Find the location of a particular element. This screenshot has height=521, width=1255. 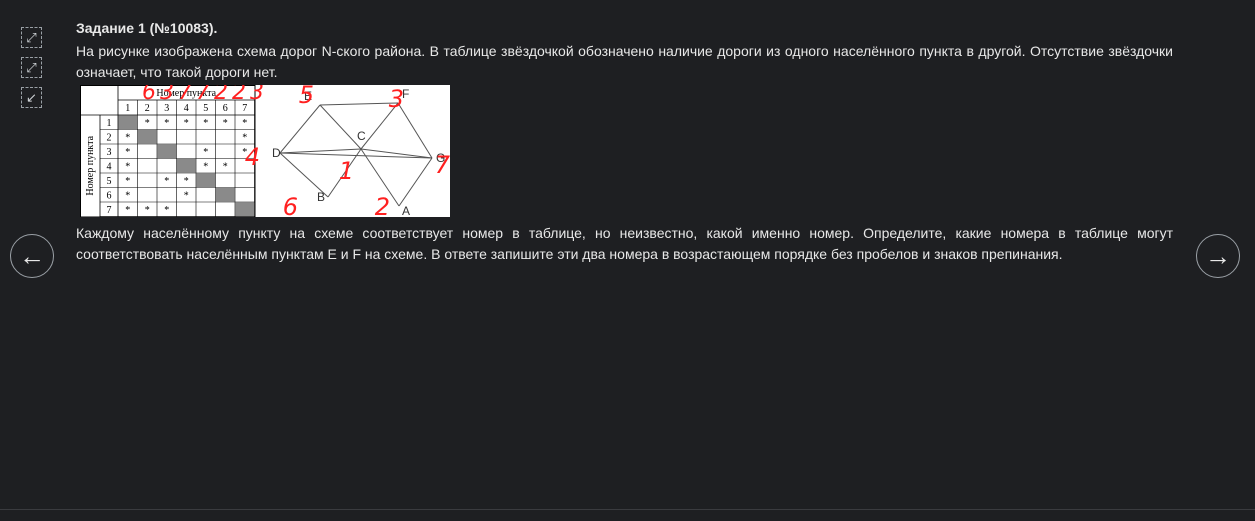

table-col-number: 1 is located at coordinates (127, 108).